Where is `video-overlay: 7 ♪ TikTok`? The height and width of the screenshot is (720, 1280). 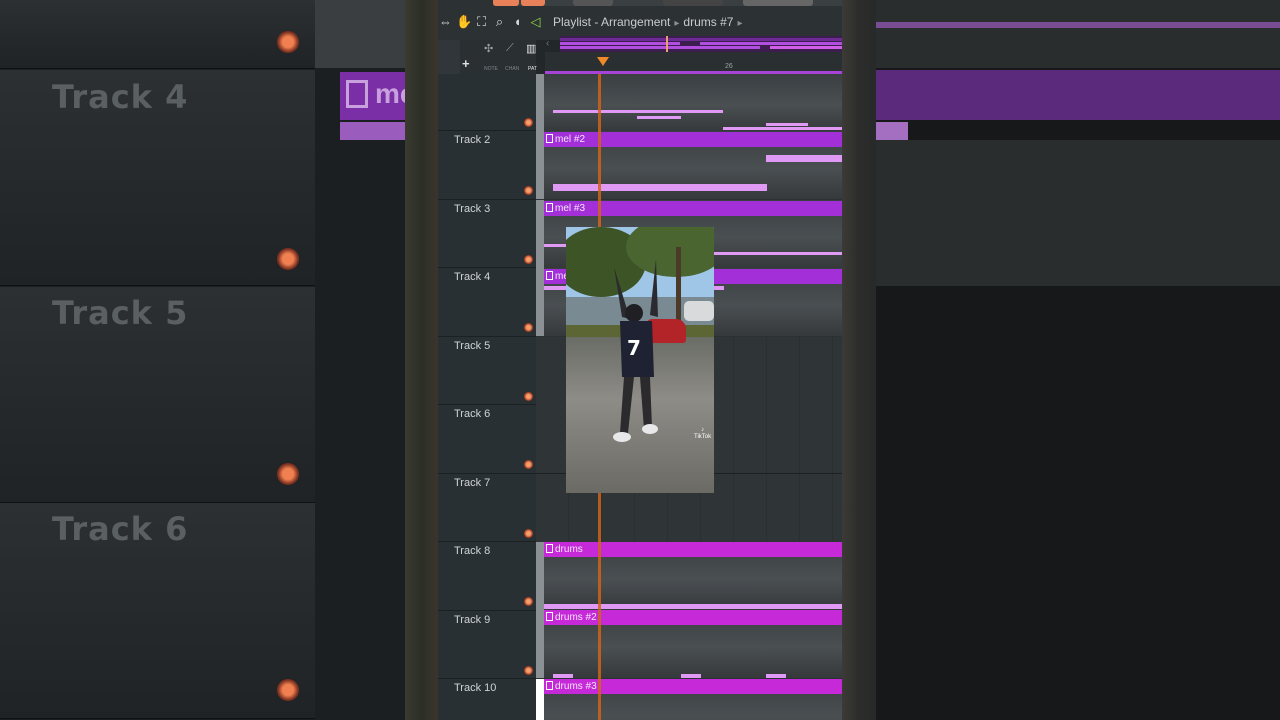
video-overlay: 7 ♪ TikTok is located at coordinates (640, 360).